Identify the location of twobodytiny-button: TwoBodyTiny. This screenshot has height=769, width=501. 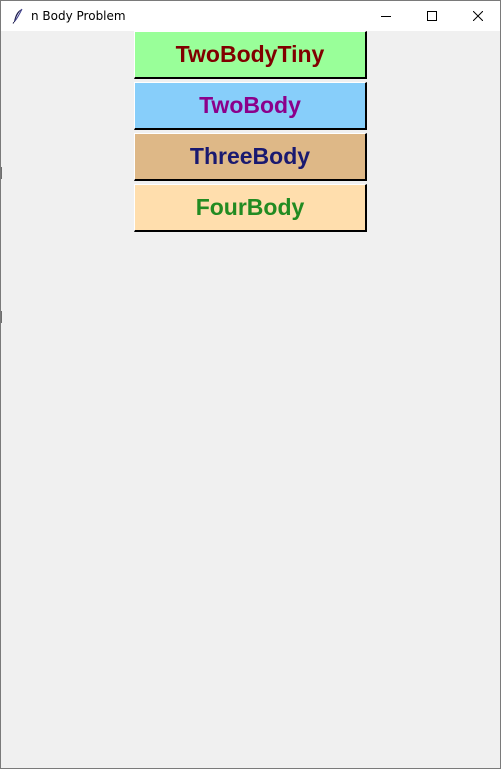
(250, 55).